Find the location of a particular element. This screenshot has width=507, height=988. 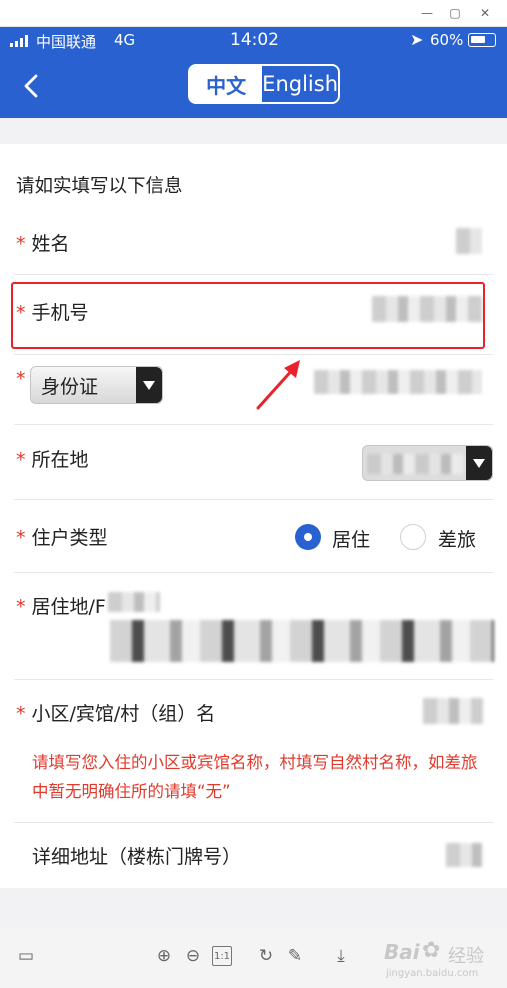

community-hint: 请填写您入住的小区或宾馆名称，村填写自然村名称，如差旅中暂无明确住所的请填“无” is located at coordinates (255, 777).